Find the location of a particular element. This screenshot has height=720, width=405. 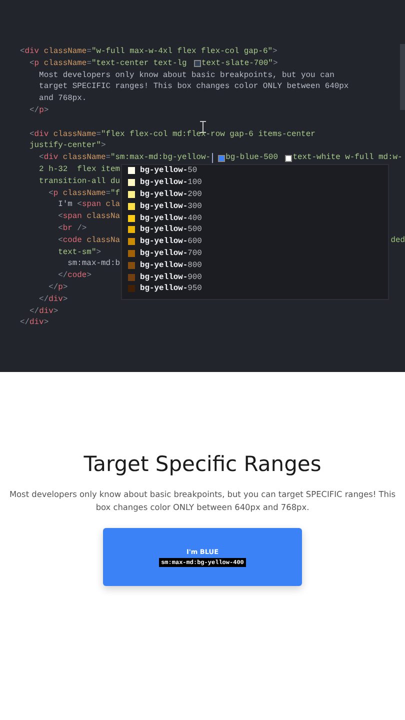

text-cursor is located at coordinates (212, 158).